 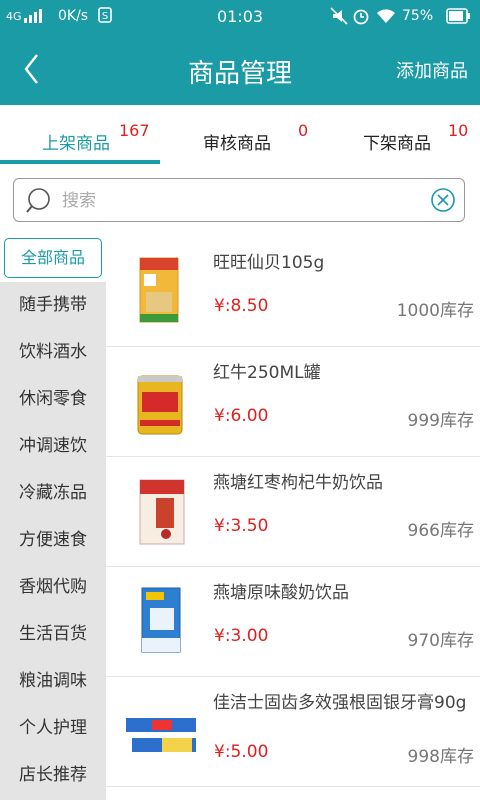 What do you see at coordinates (418, 16) in the screenshot?
I see `battery-percent: 75%` at bounding box center [418, 16].